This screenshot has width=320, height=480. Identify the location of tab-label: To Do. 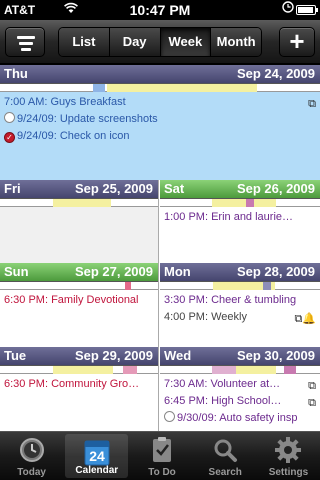
(162, 472).